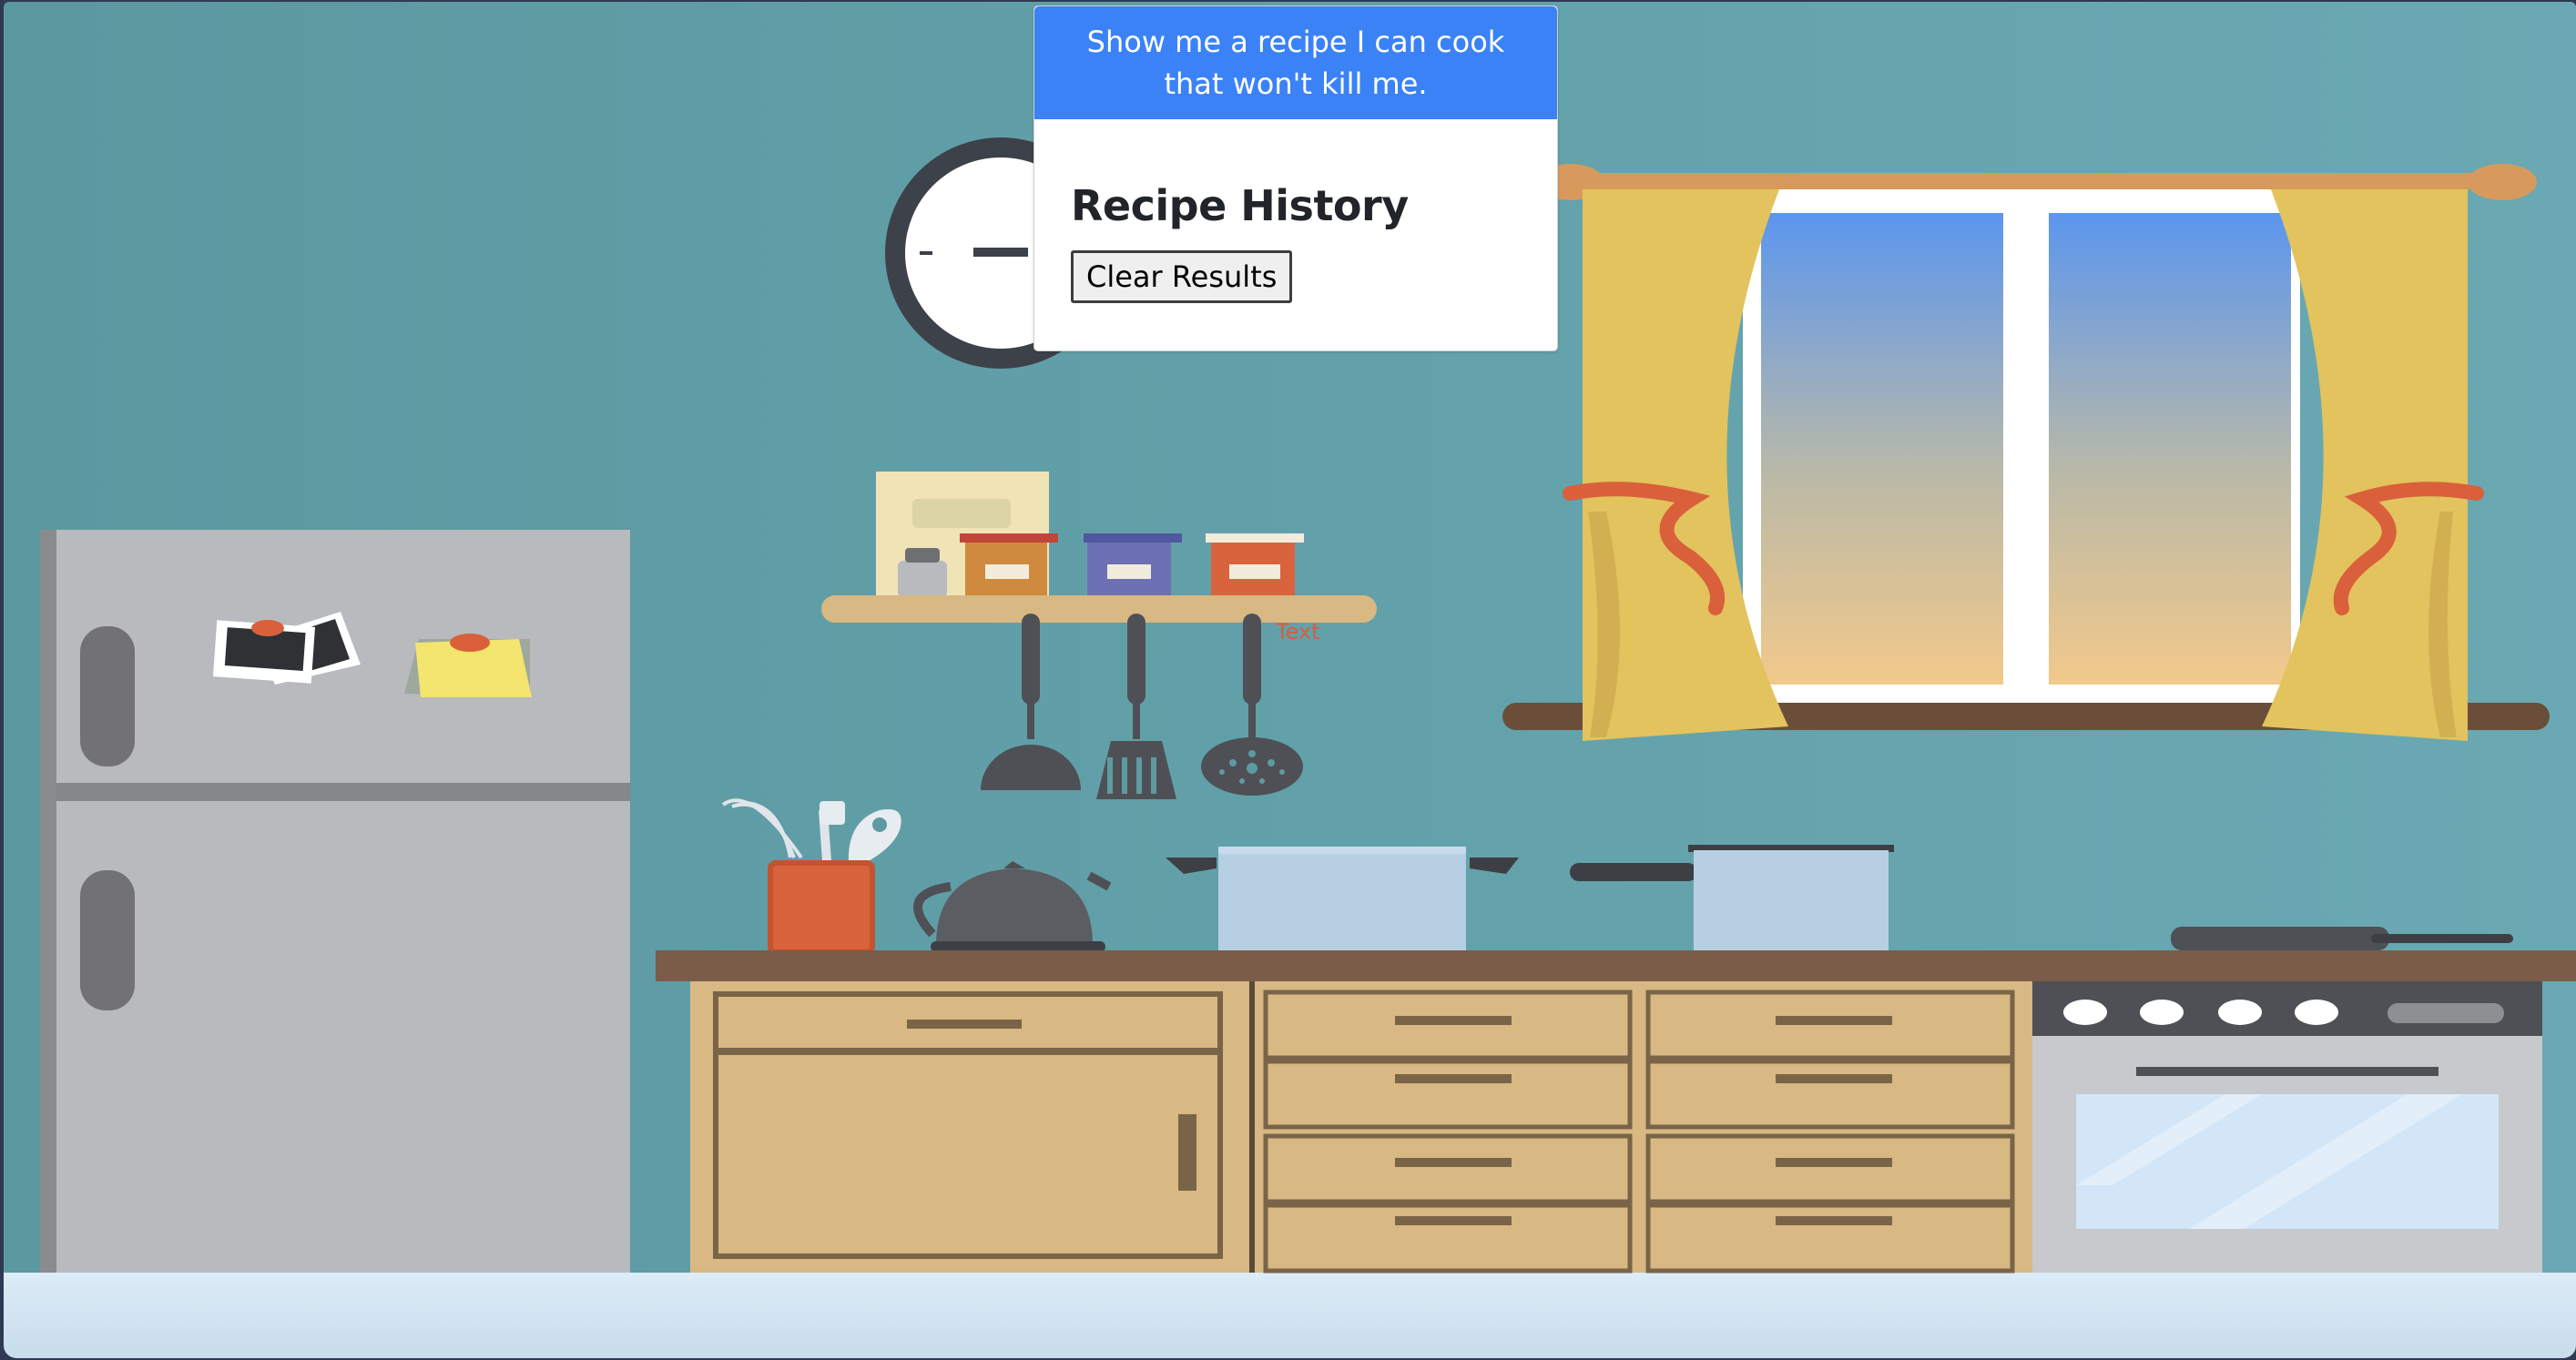 This screenshot has height=1360, width=2576. Describe the element at coordinates (1290, 1316) in the screenshot. I see `floor` at that location.